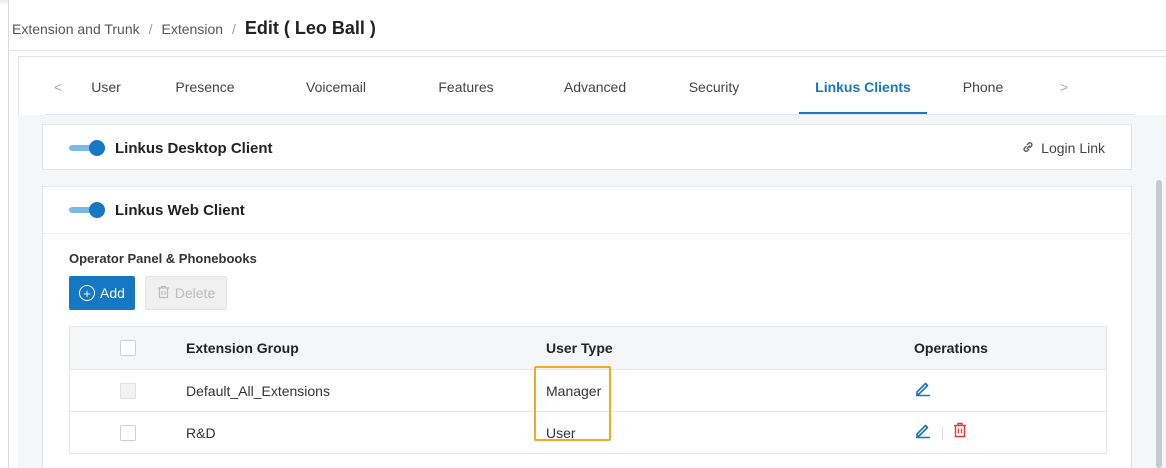 This screenshot has width=1166, height=468. Describe the element at coordinates (336, 87) in the screenshot. I see `tab-voicemail: Voicemail` at that location.